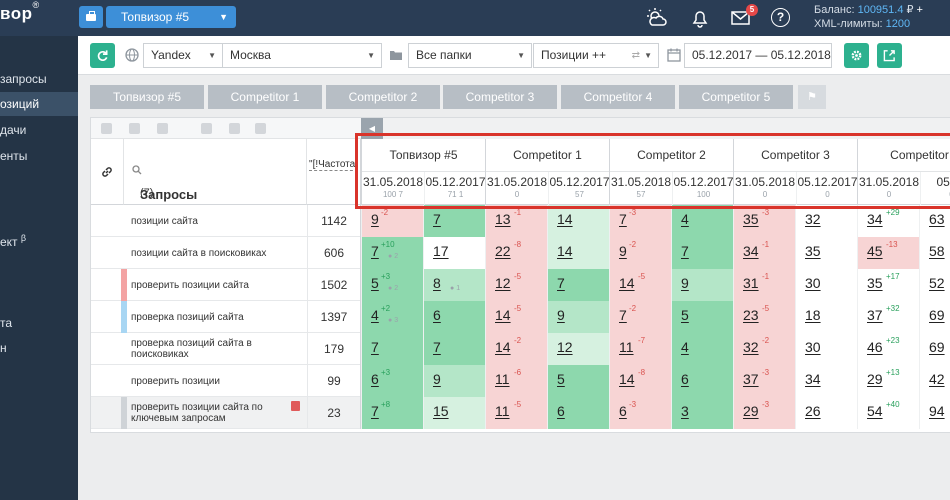  What do you see at coordinates (216, 349) in the screenshot?
I see `query-text: проверка позиций сайта в поисковиках` at bounding box center [216, 349].